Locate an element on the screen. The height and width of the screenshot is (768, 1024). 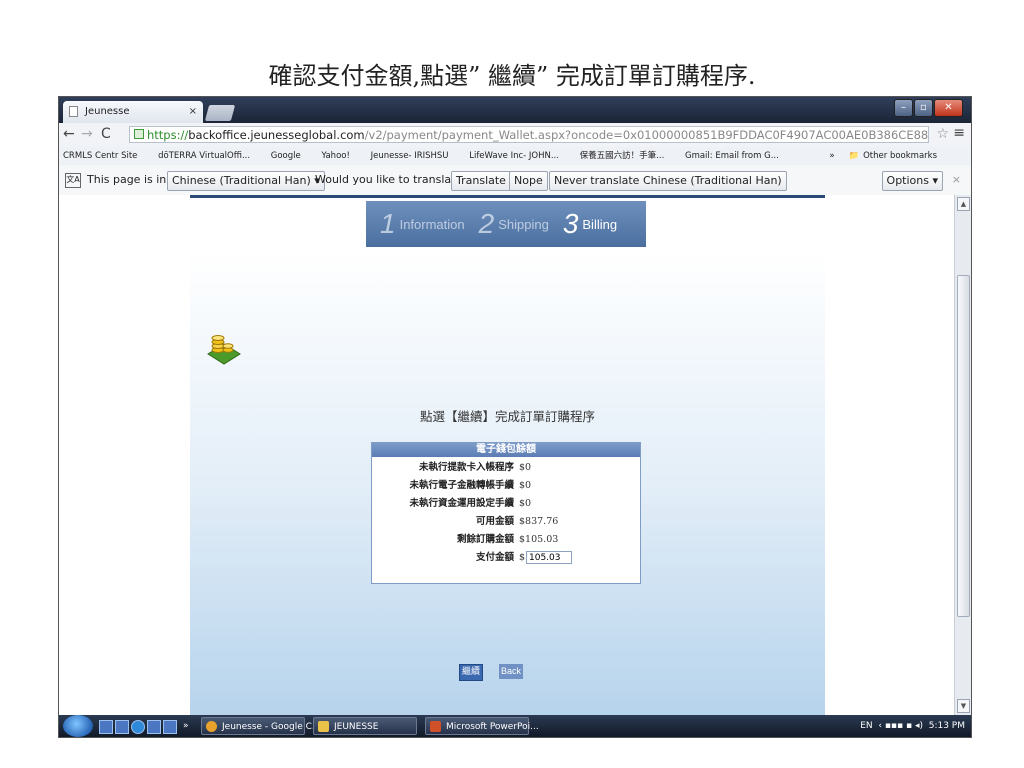
tab-title: Jeunesse is located at coordinates (107, 111).